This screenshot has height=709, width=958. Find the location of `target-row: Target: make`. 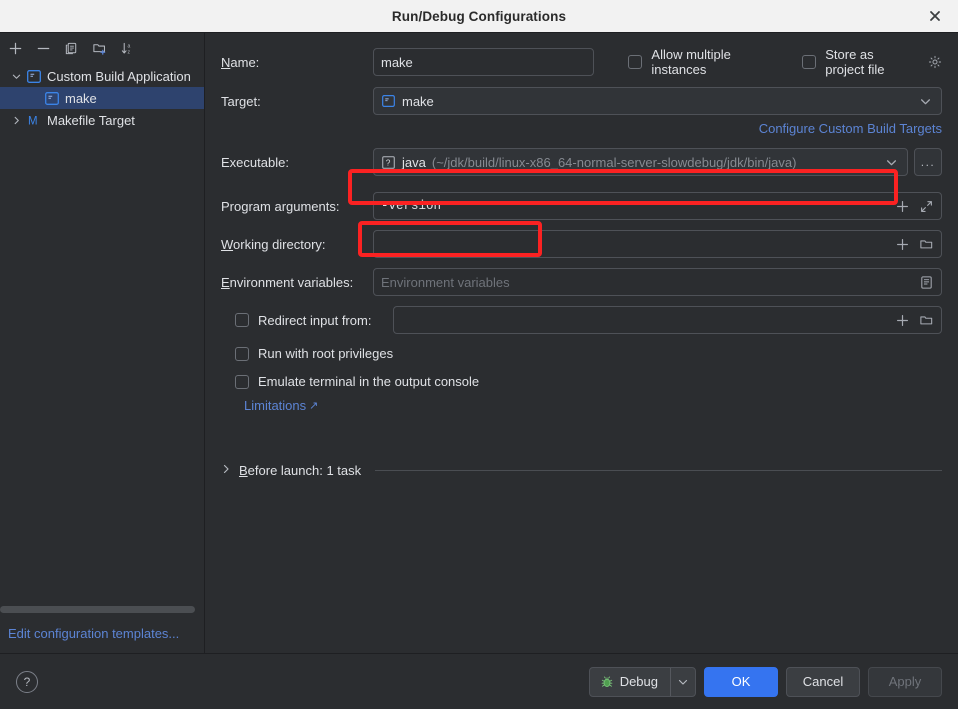

target-row: Target: make is located at coordinates (581, 101).